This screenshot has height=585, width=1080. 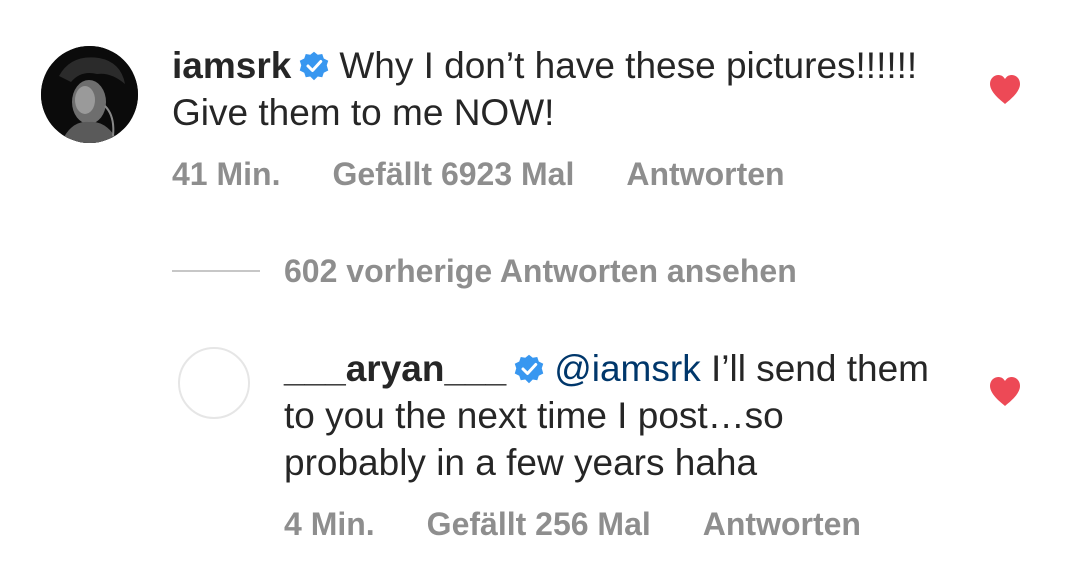 I want to click on divider, so click(x=216, y=271).